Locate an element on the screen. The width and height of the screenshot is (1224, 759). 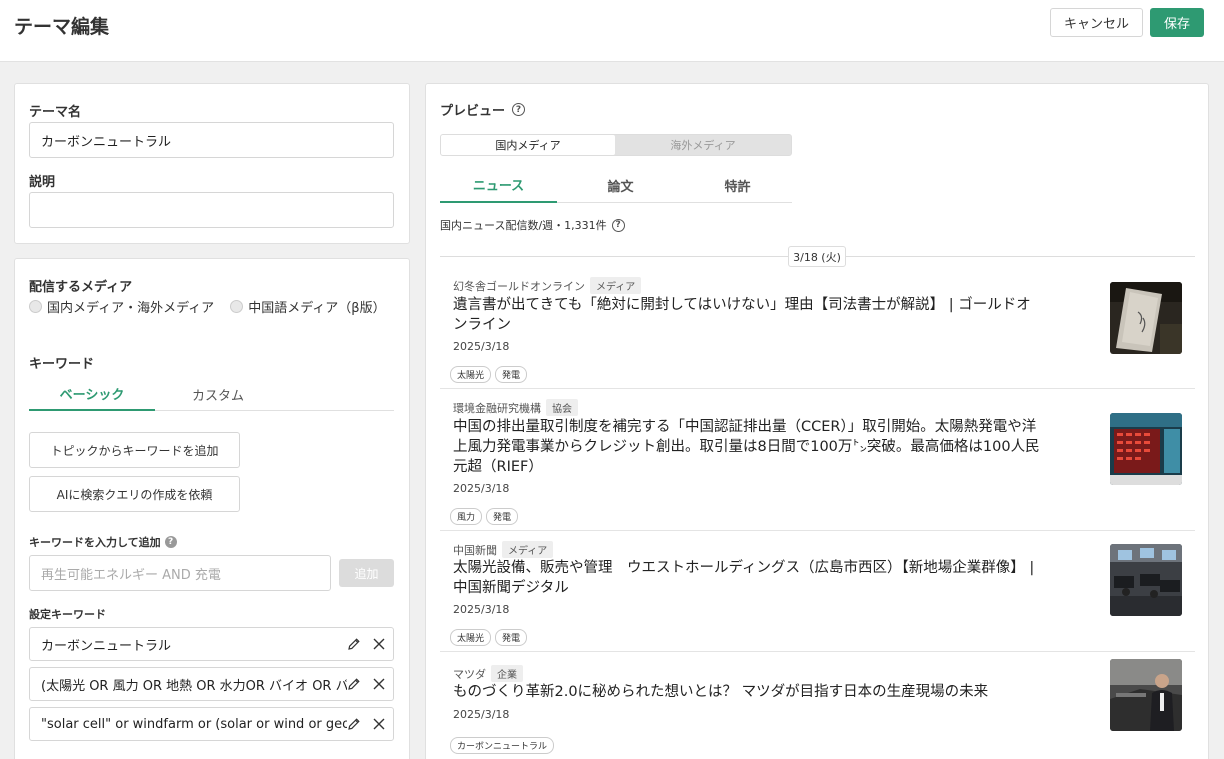
page-title: テーマ編集 is located at coordinates (62, 27).